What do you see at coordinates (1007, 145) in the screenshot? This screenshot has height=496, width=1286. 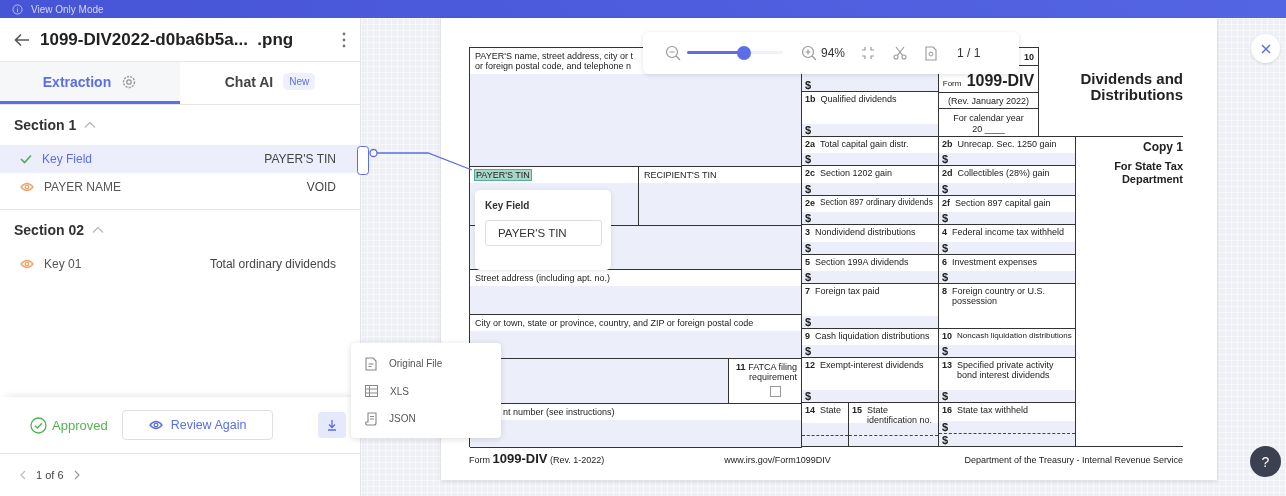 I see `form-label: Unrecap. Sec. 1250 gain` at bounding box center [1007, 145].